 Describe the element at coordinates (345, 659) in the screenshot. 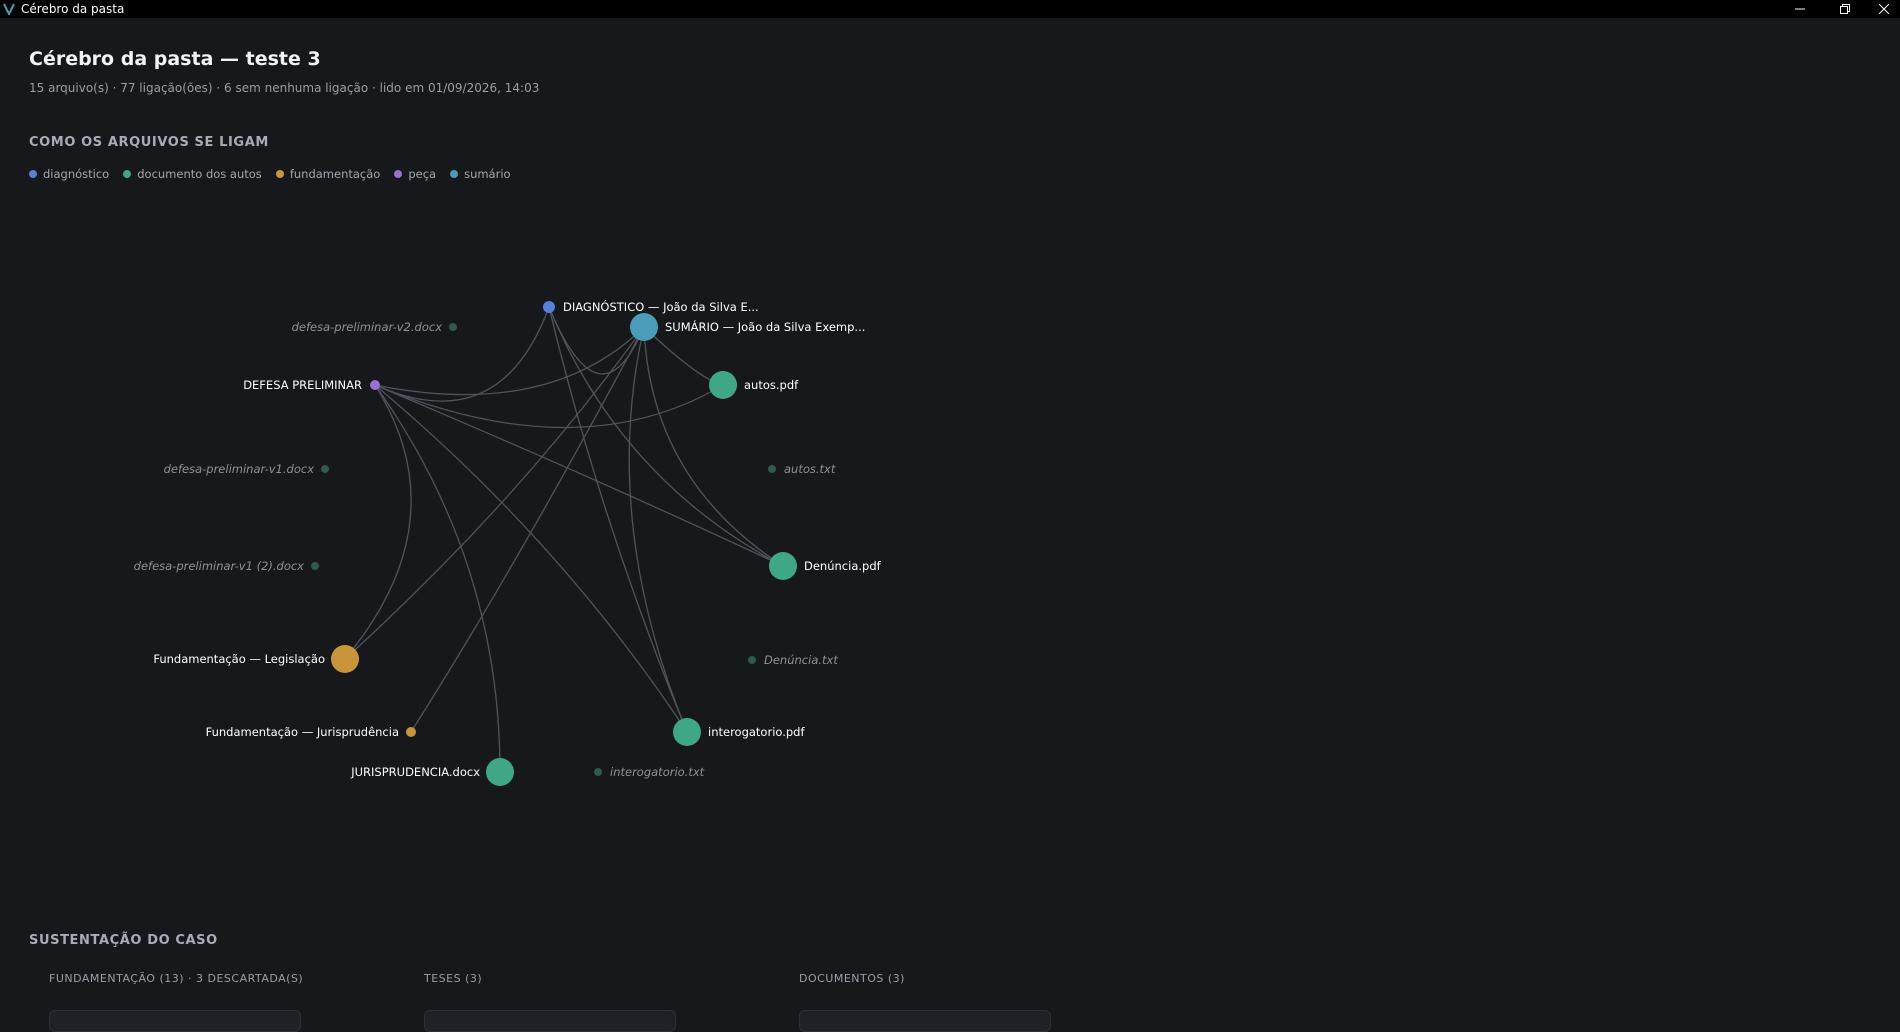

I see `node-fundamentacao-legislacao` at that location.